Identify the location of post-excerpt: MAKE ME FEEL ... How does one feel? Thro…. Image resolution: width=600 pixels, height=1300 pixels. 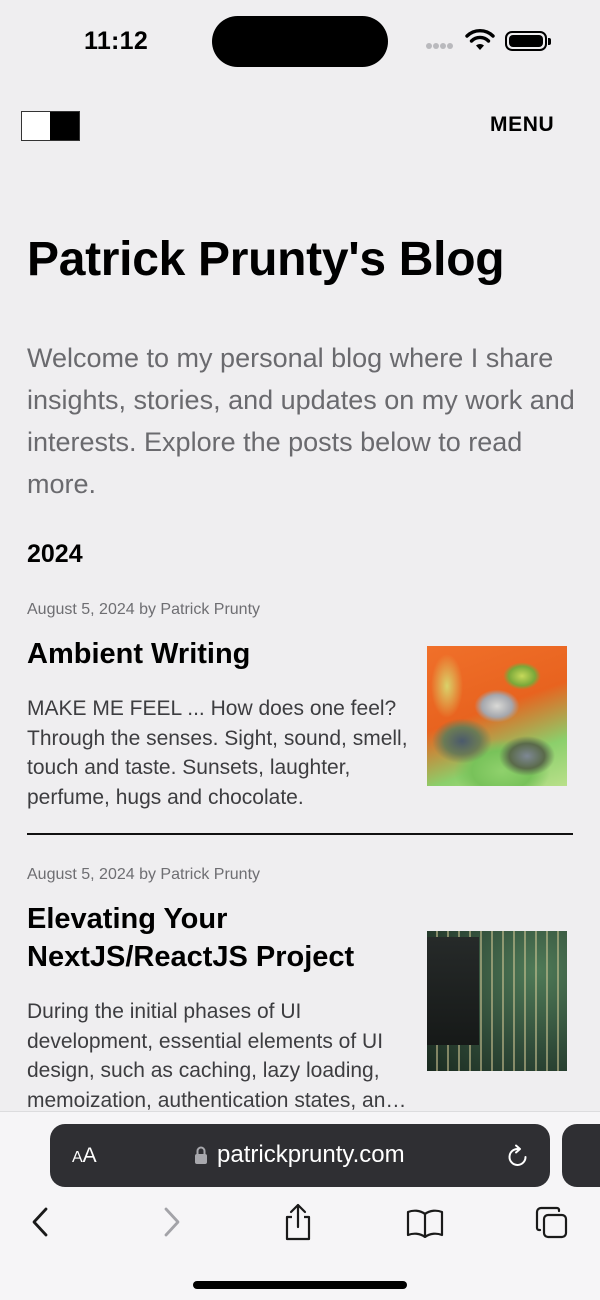
(219, 753).